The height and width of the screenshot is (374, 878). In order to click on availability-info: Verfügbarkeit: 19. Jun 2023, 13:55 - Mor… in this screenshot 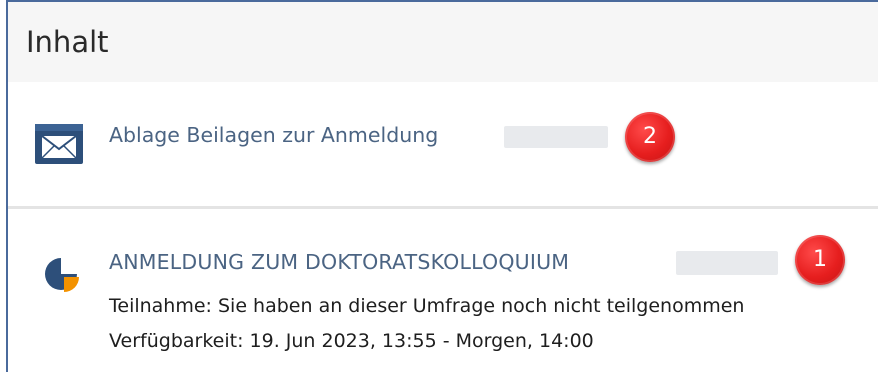, I will do `click(351, 341)`.